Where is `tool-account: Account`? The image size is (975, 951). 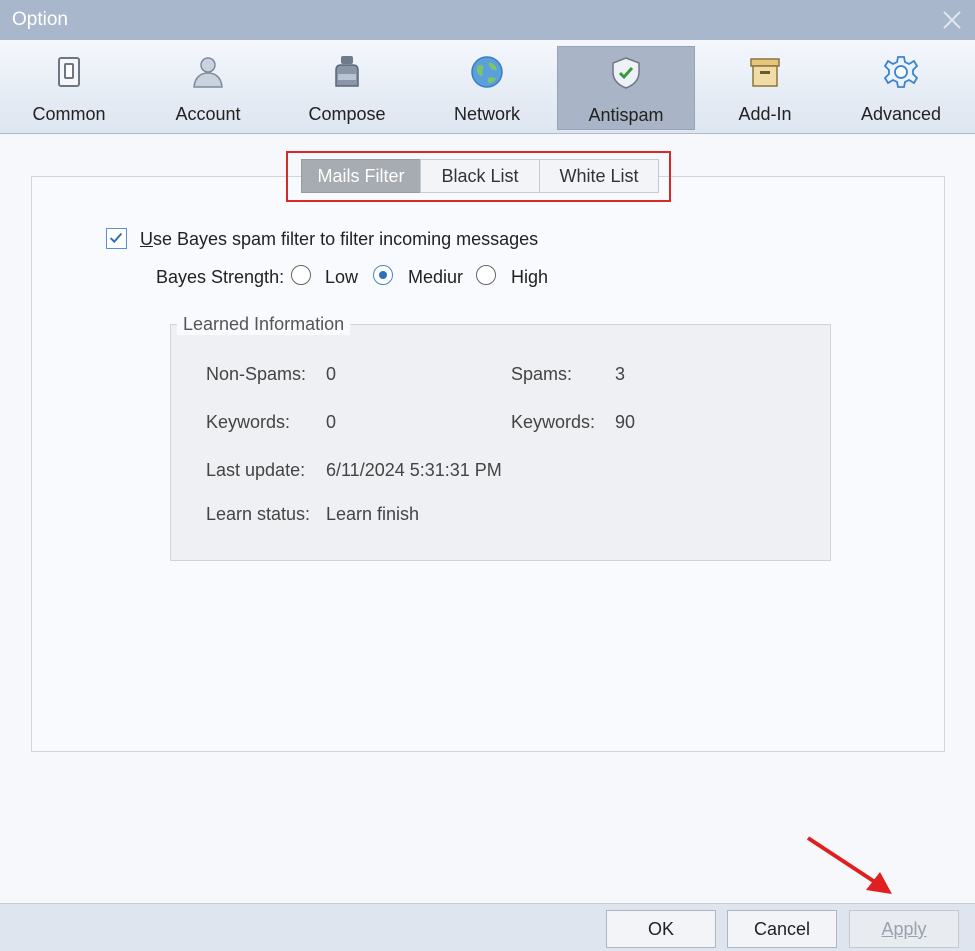 tool-account: Account is located at coordinates (208, 88).